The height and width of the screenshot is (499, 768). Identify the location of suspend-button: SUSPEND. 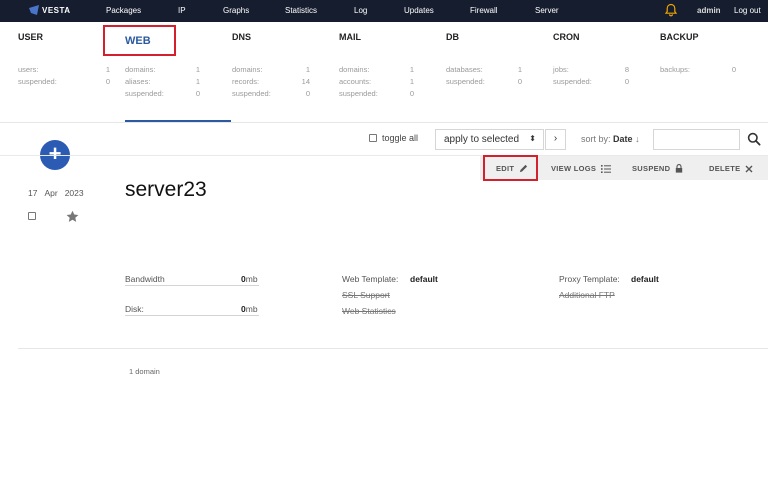
(657, 168).